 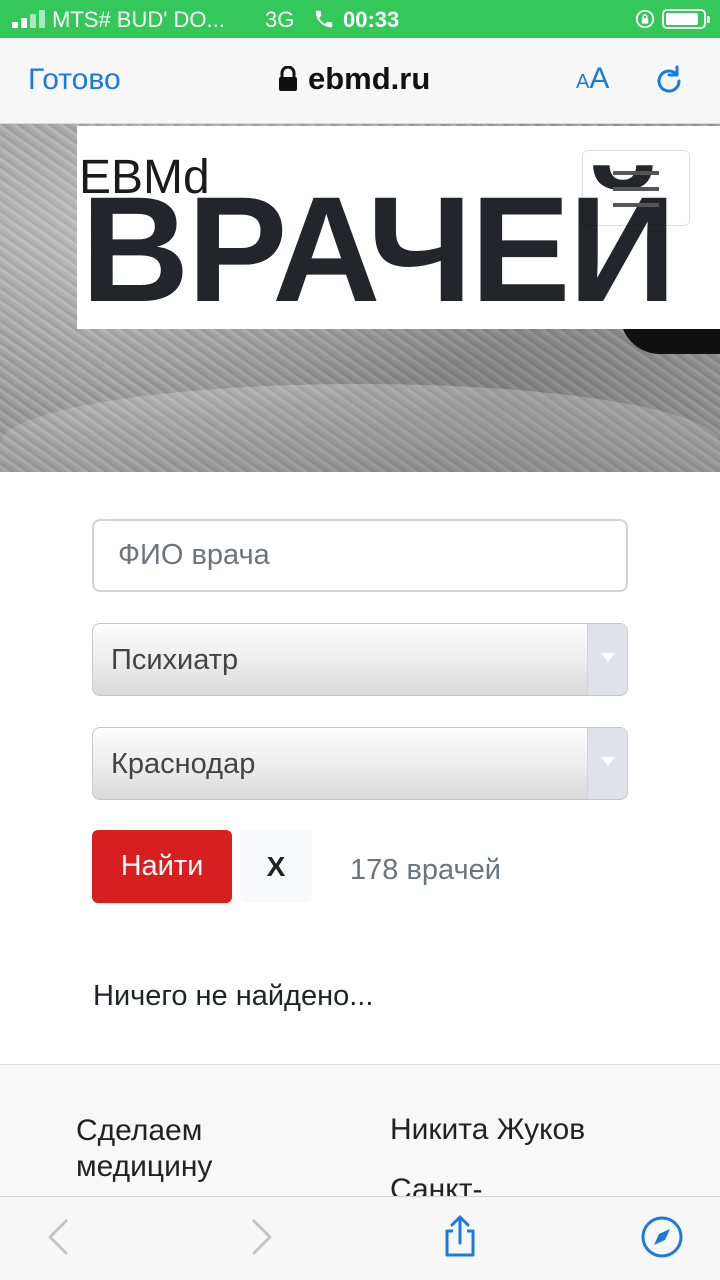 I want to click on specialty-select: Психиатр, so click(x=360, y=659).